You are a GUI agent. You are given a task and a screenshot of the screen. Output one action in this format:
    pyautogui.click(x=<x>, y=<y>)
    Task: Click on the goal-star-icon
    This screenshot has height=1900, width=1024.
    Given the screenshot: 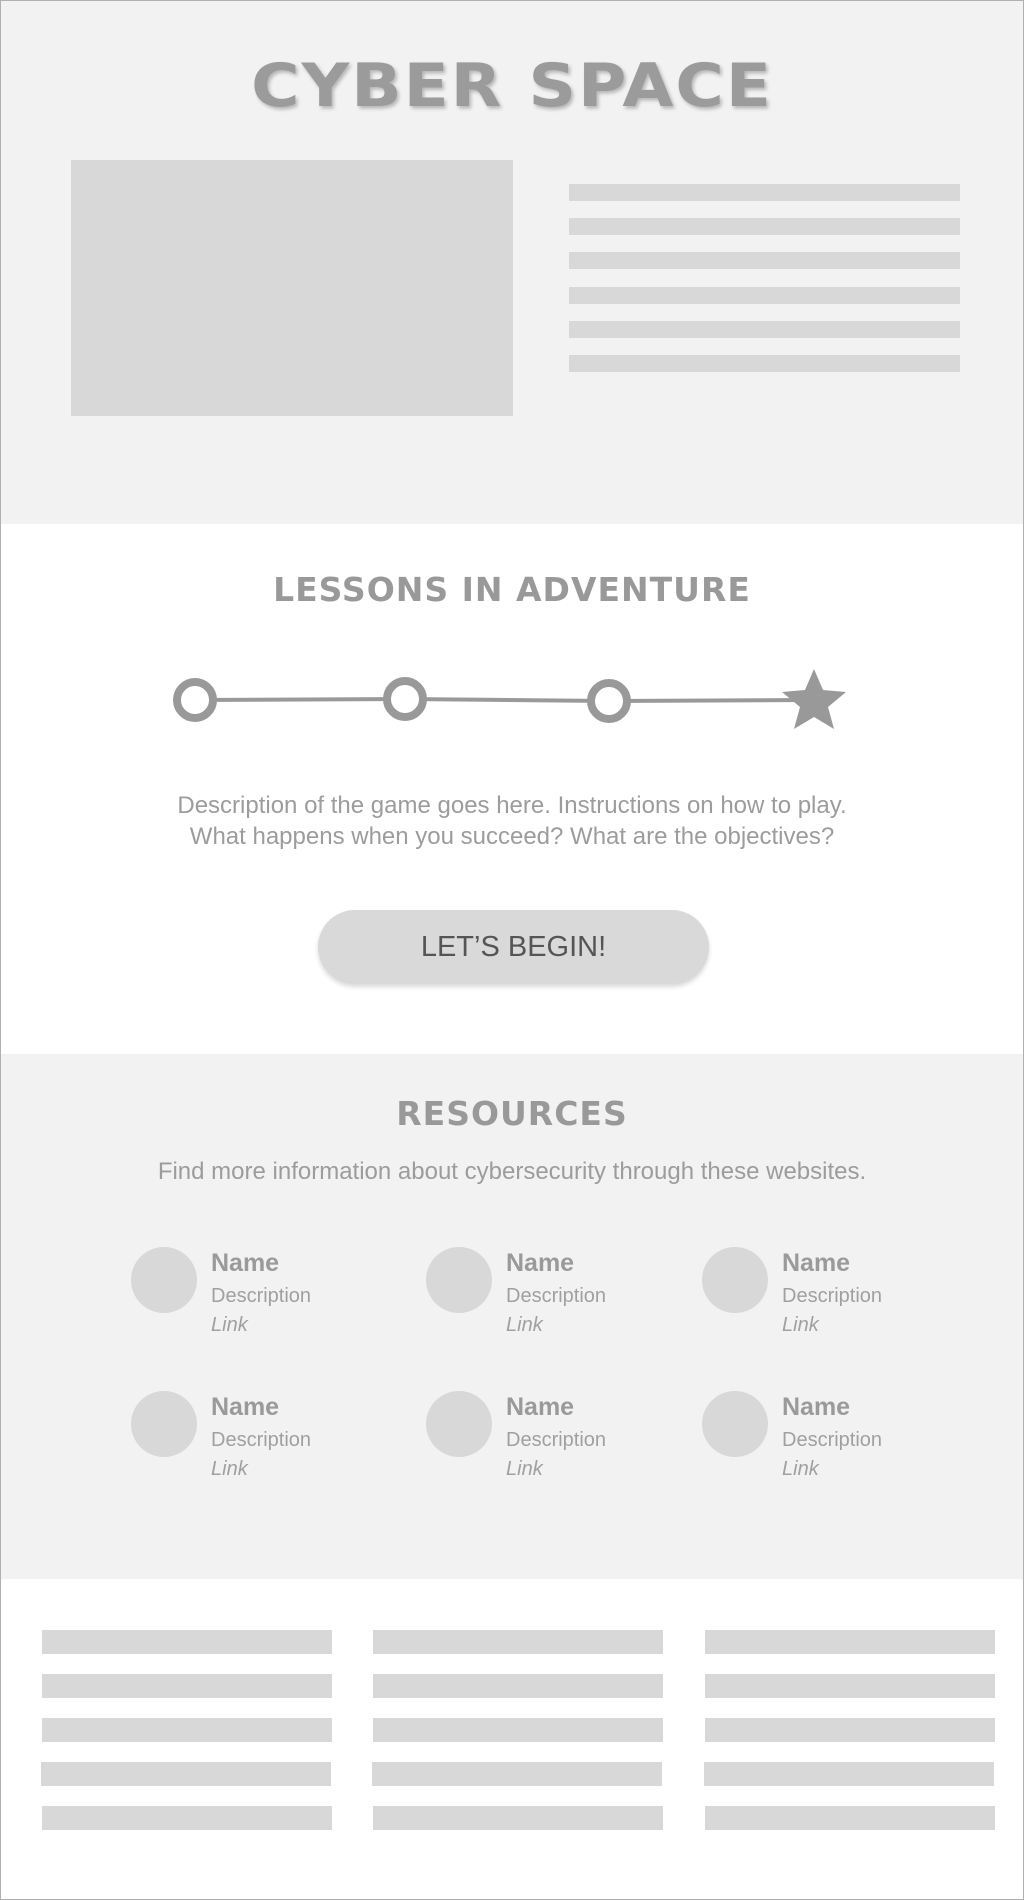 What is the action you would take?
    pyautogui.click(x=814, y=699)
    